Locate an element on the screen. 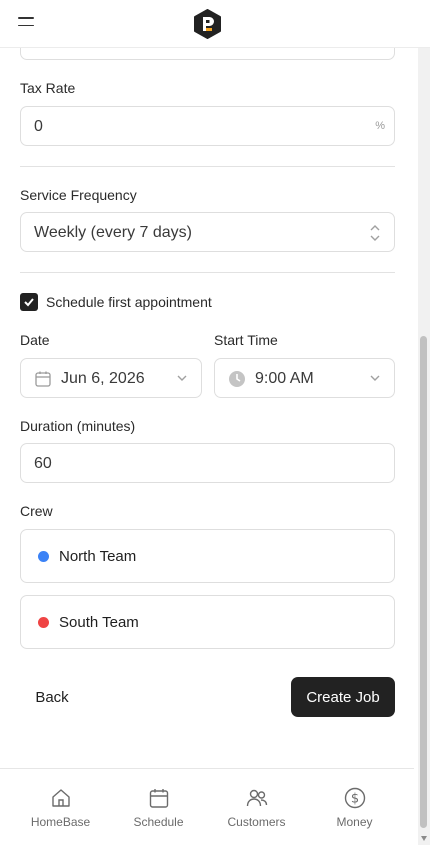  create-job-button: Create Job is located at coordinates (343, 697).